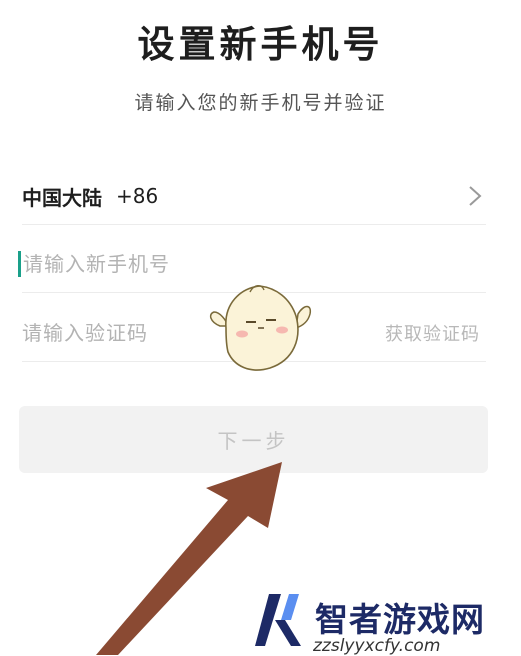 Image resolution: width=521 pixels, height=656 pixels. I want to click on chevron-right-icon, so click(475, 196).